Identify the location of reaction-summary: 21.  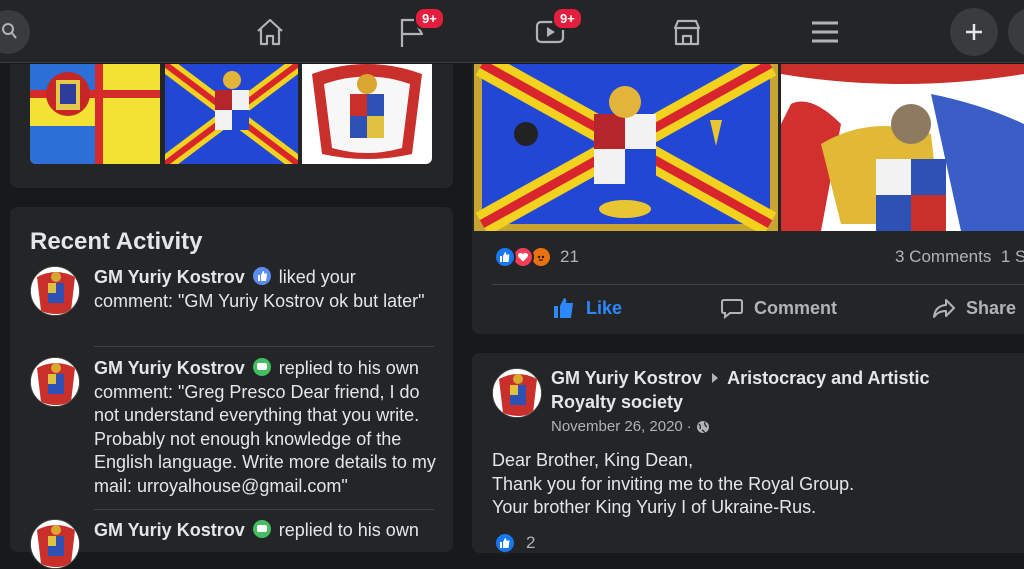
(536, 257).